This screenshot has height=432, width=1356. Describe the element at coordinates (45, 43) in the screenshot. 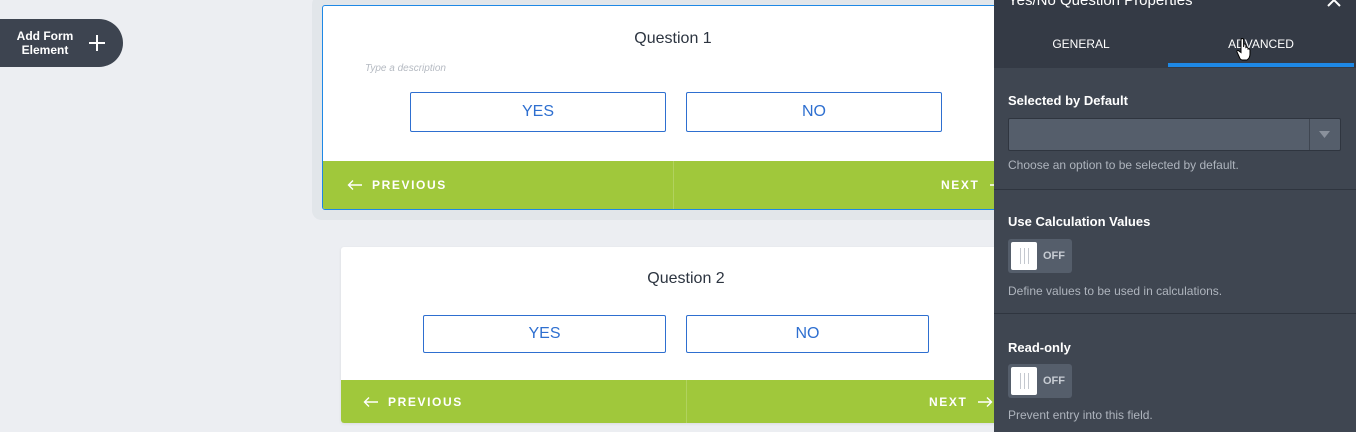

I see `add-form-element-label: Add Form Element` at that location.